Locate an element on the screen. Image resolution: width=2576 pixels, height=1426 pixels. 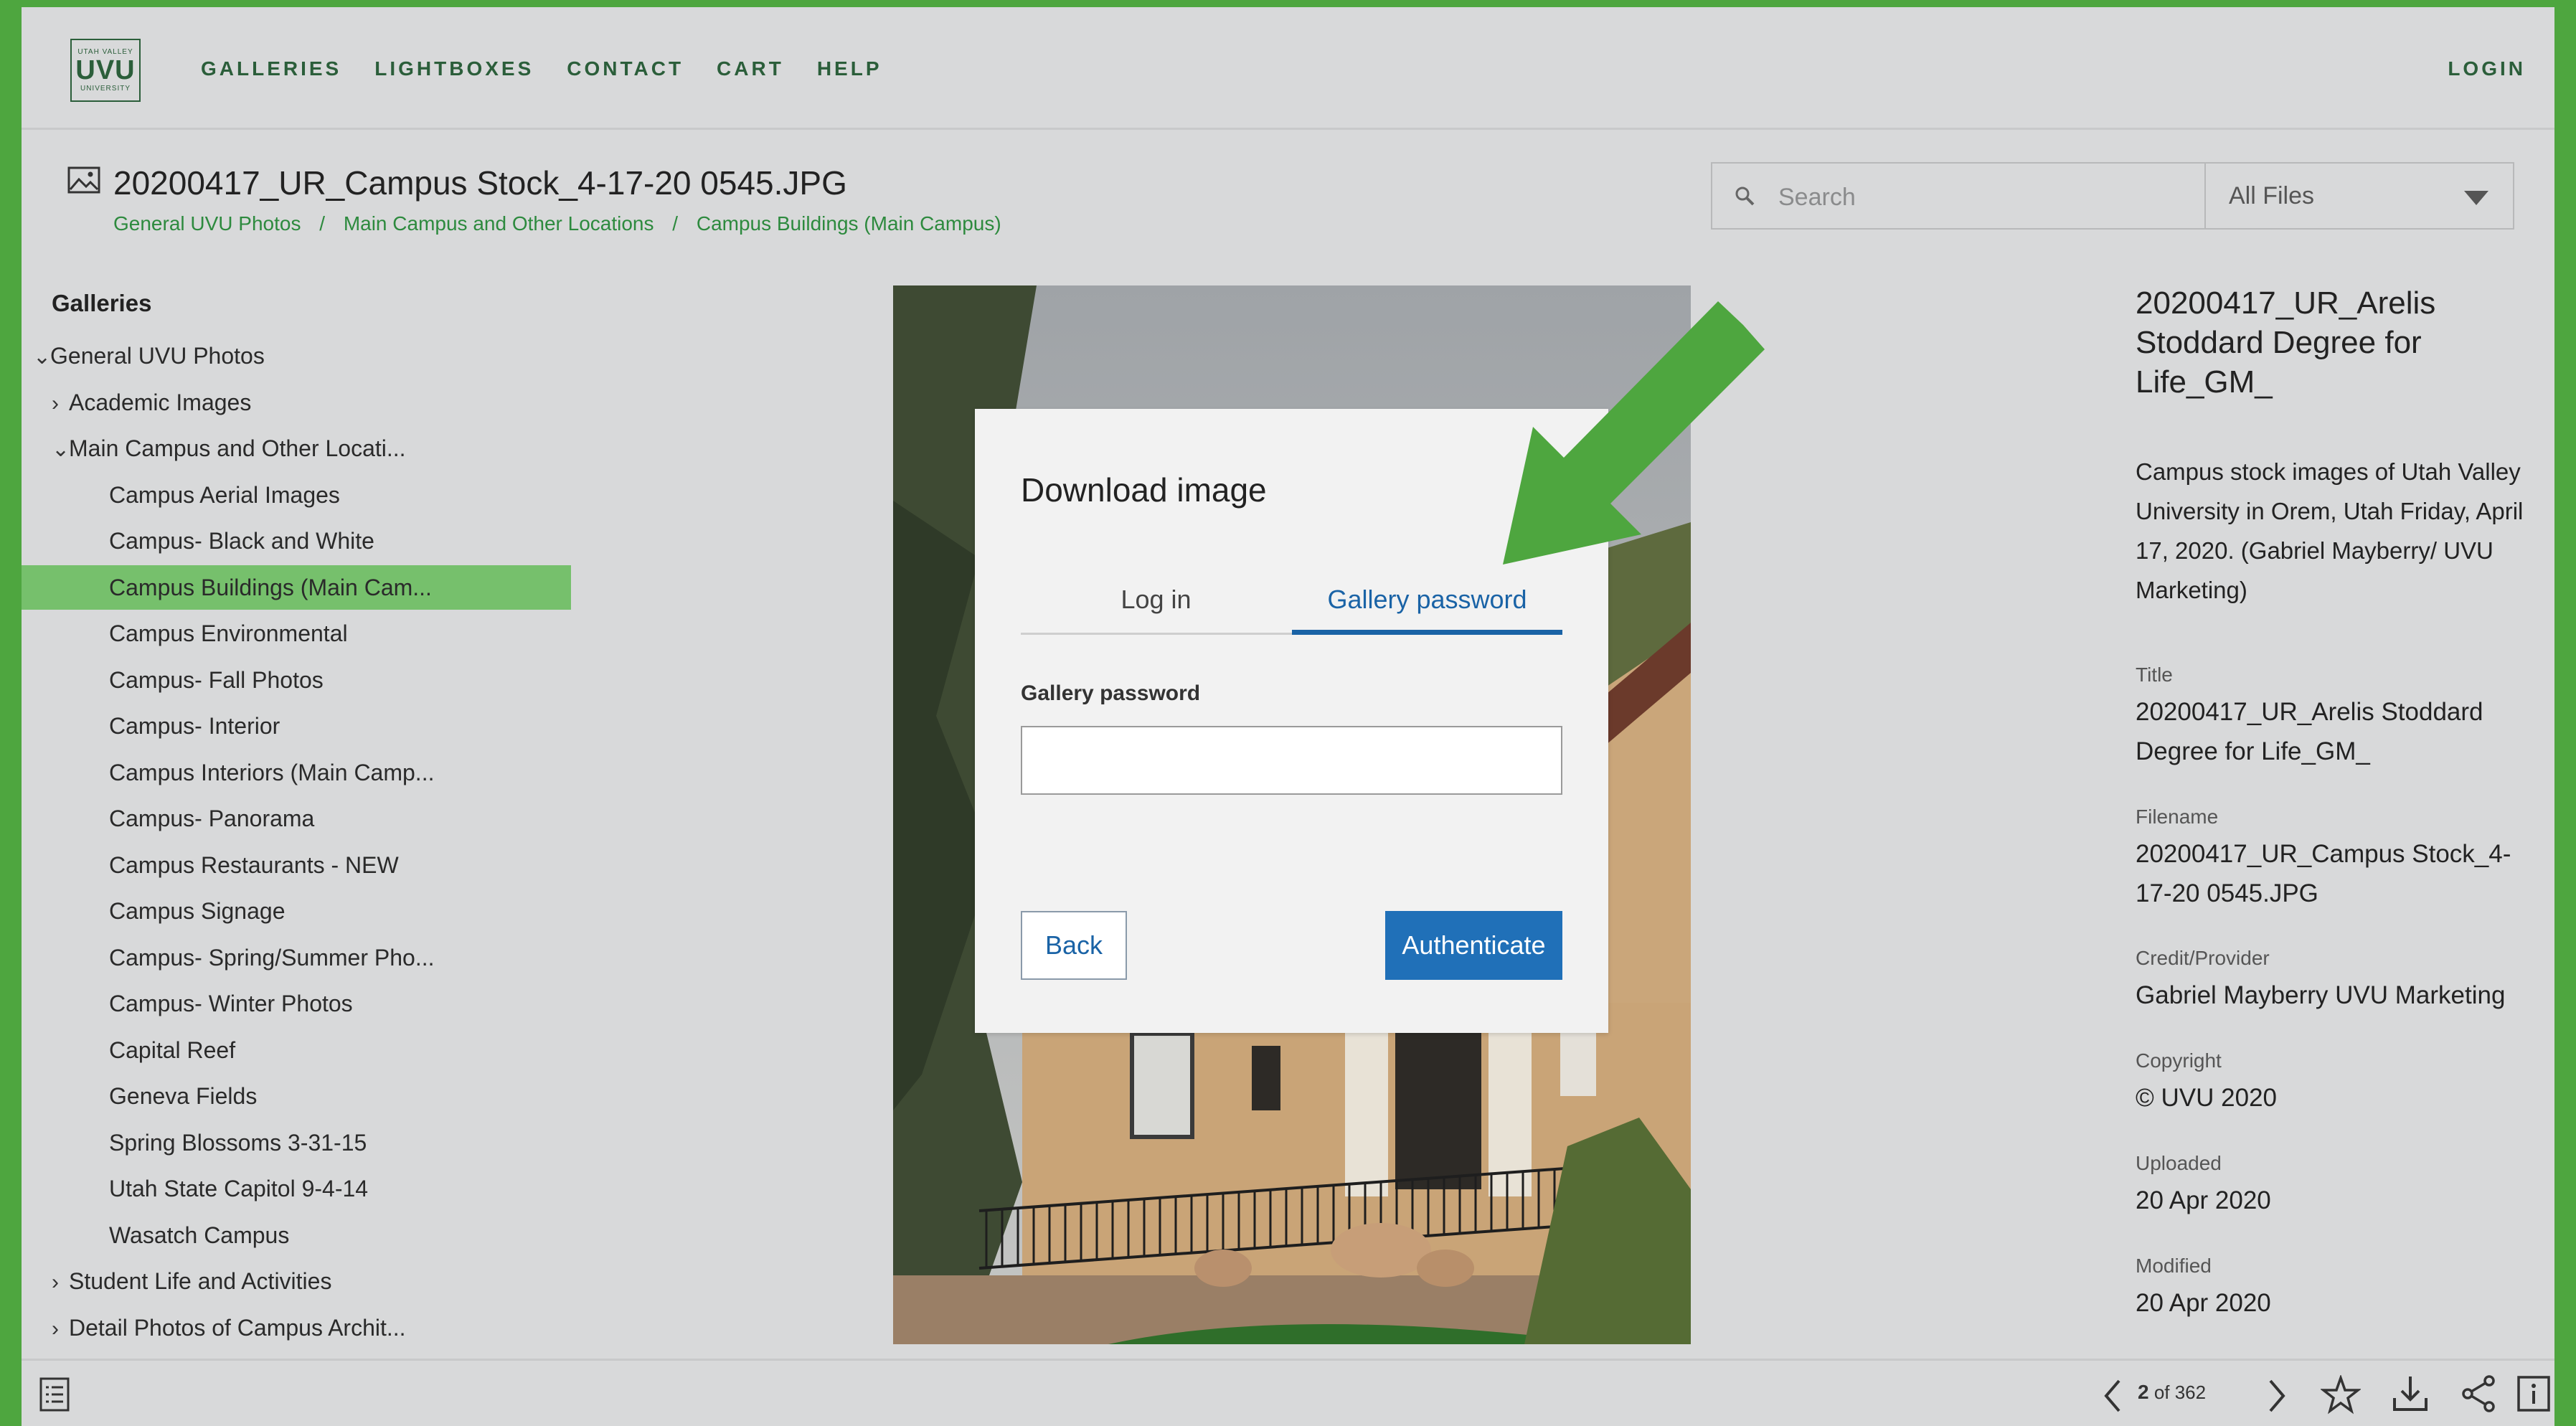
caret-down-icon is located at coordinates (2476, 198).